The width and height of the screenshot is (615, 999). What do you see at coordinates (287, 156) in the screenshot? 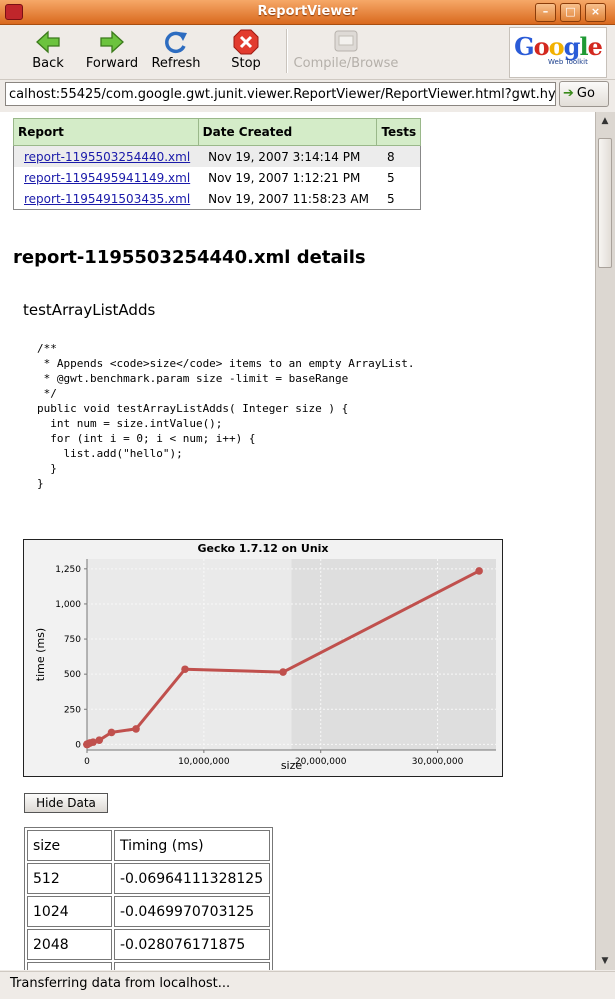
I see `report-date: Nov 19, 2007 3:14:14 PM` at bounding box center [287, 156].